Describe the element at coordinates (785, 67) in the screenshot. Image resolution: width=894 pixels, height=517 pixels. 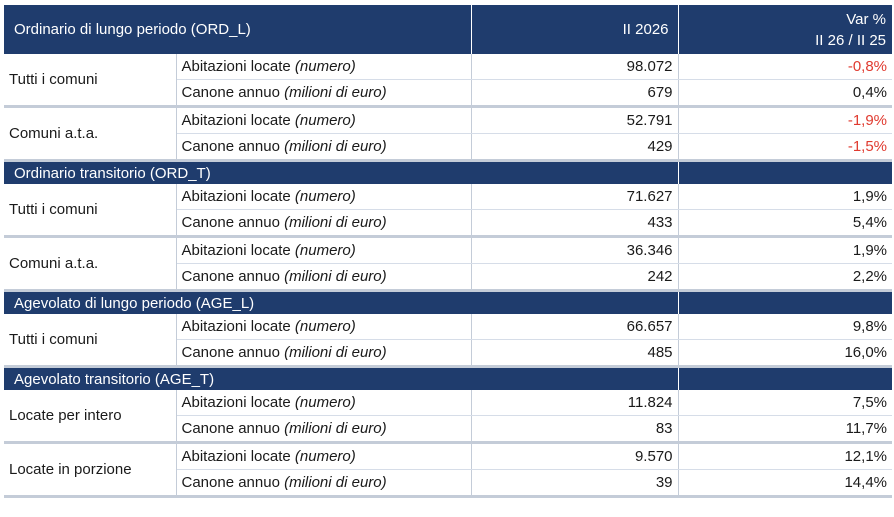
I see `var-cell: -0,8%` at that location.